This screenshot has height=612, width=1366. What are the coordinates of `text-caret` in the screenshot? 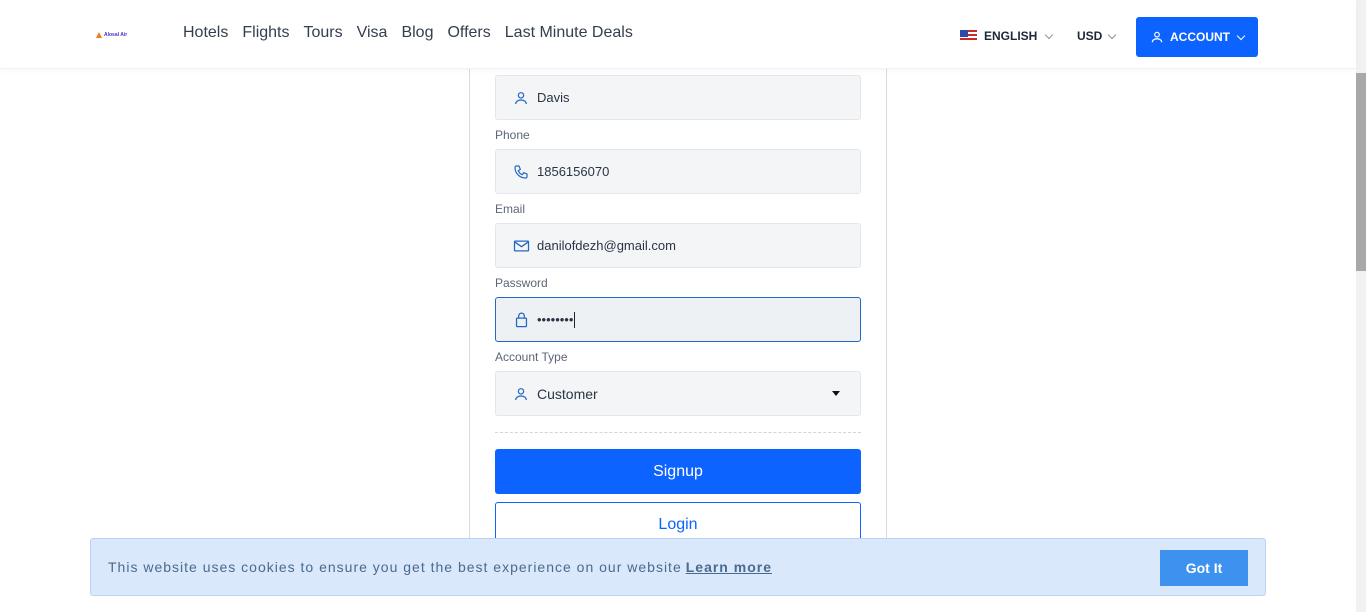 It's located at (575, 319).